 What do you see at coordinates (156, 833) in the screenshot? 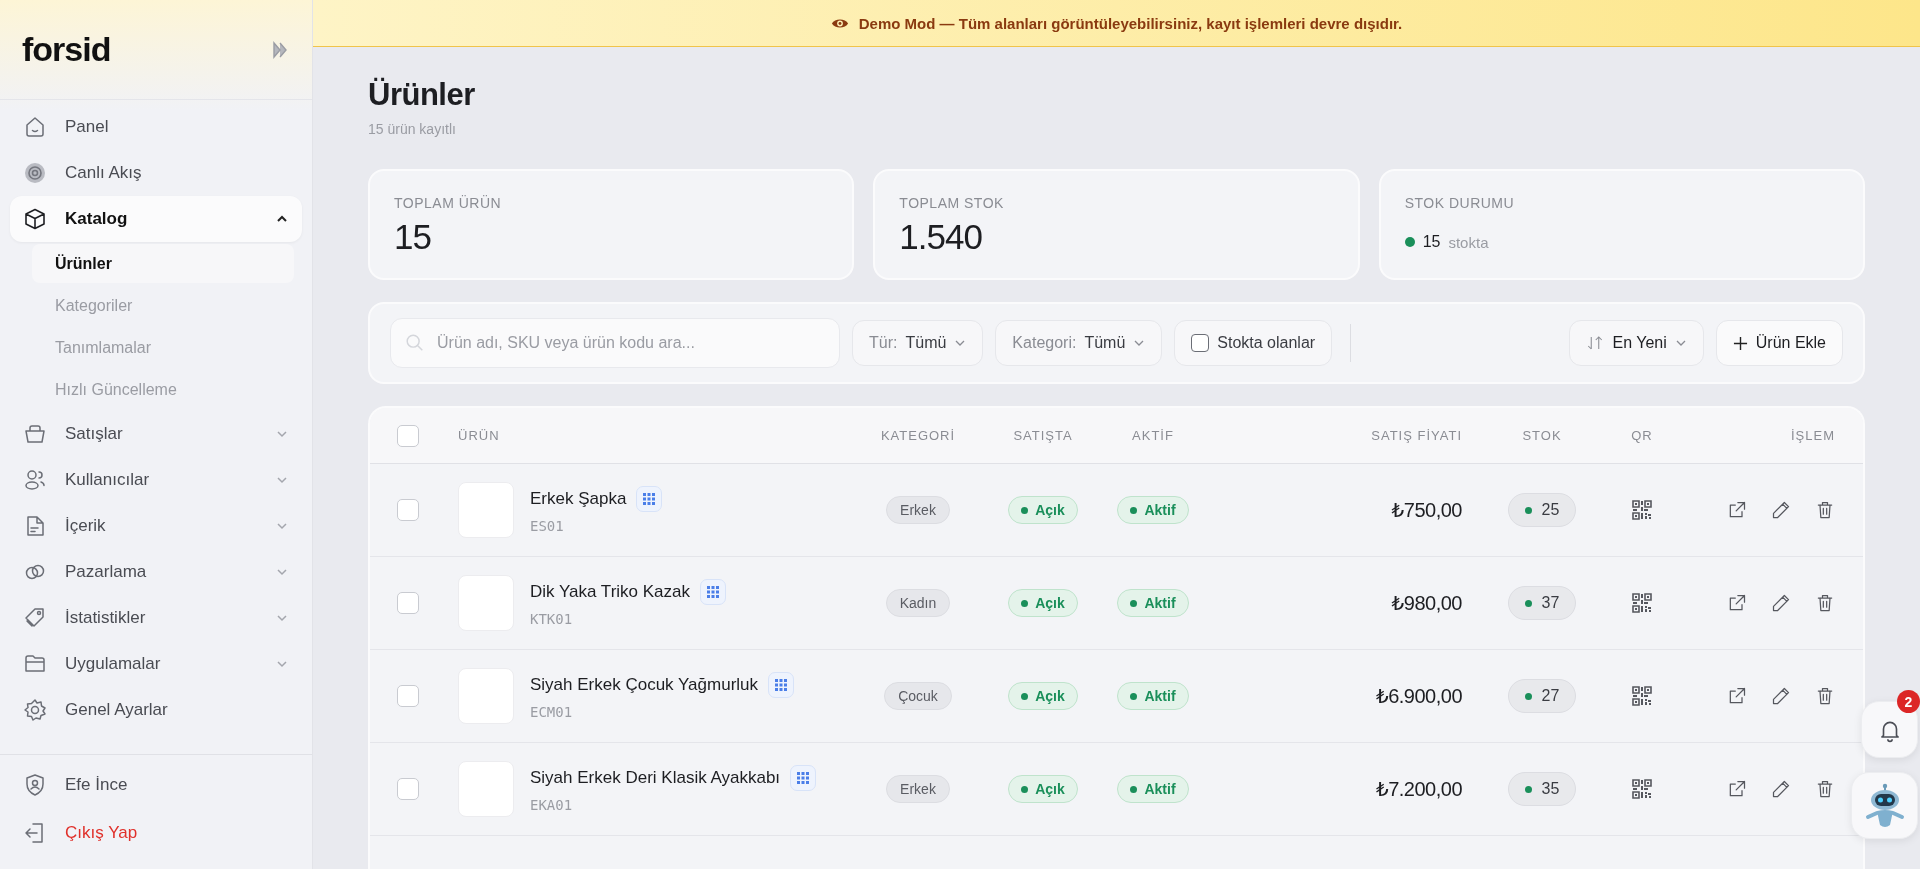
I see `logout-link: Çıkış Yap` at bounding box center [156, 833].